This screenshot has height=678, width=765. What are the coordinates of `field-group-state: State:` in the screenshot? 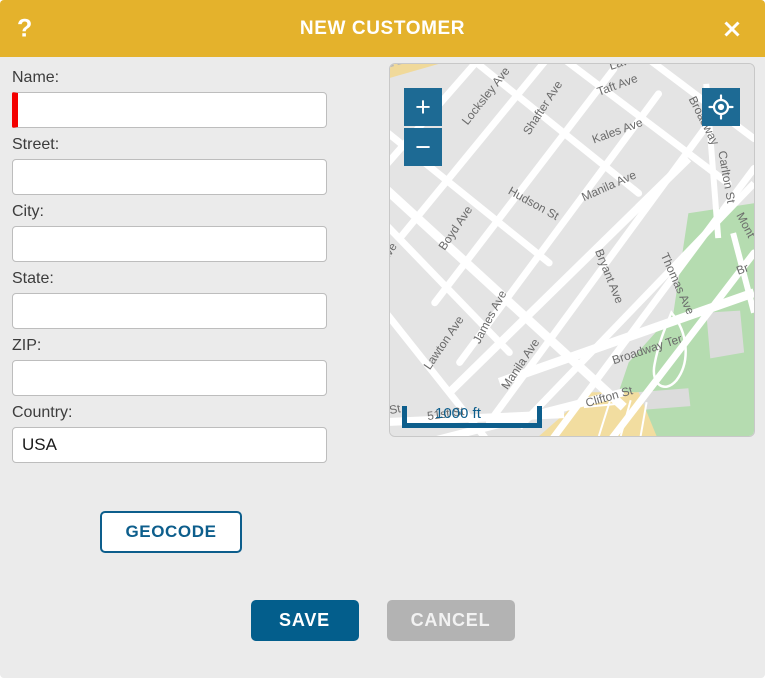 It's located at (171, 299).